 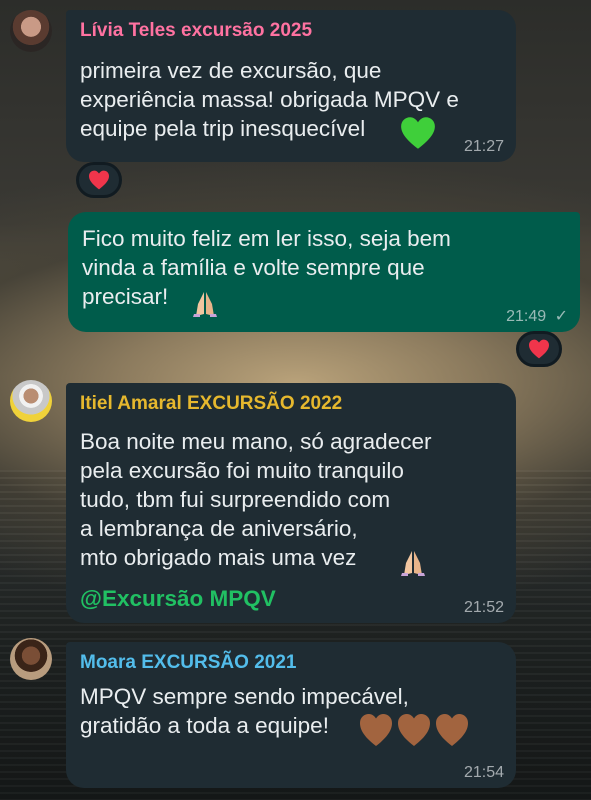 What do you see at coordinates (178, 599) in the screenshot?
I see `mention-link: @Excursão MPQV` at bounding box center [178, 599].